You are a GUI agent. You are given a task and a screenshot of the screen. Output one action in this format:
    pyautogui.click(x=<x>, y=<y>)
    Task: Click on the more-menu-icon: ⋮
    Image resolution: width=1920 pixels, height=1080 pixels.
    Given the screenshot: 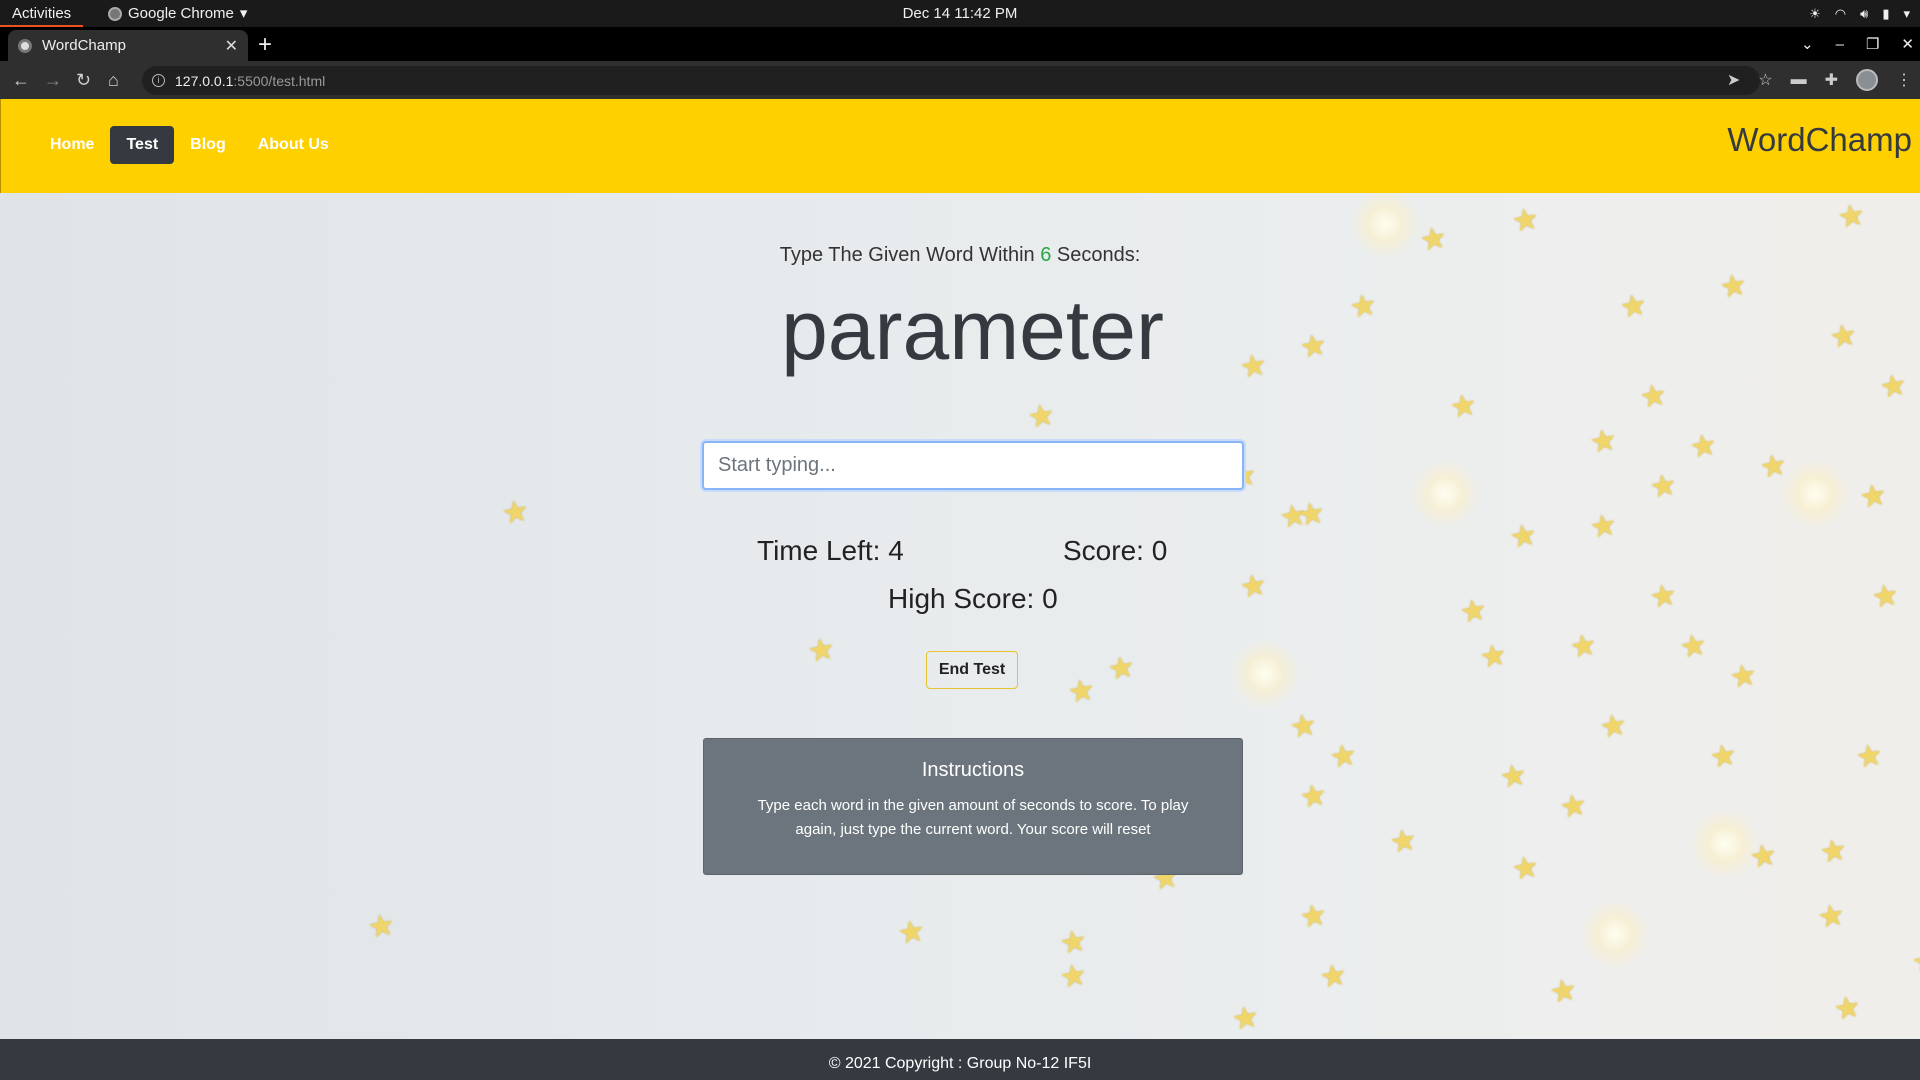 What is the action you would take?
    pyautogui.click(x=1904, y=80)
    